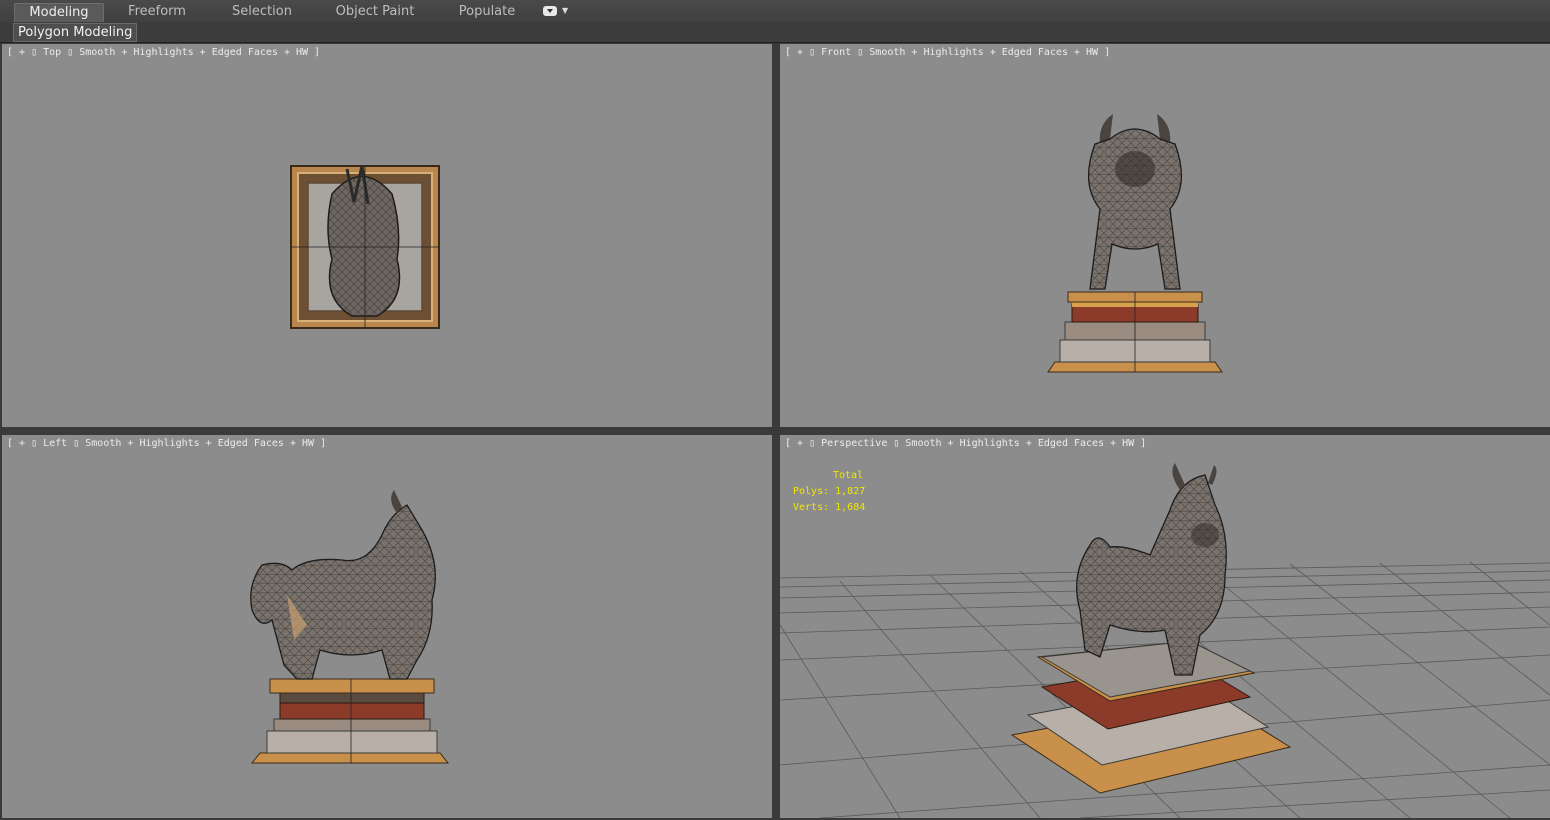 The image size is (1550, 820). What do you see at coordinates (565, 10) in the screenshot?
I see `chevron-down-icon: ▼` at bounding box center [565, 10].